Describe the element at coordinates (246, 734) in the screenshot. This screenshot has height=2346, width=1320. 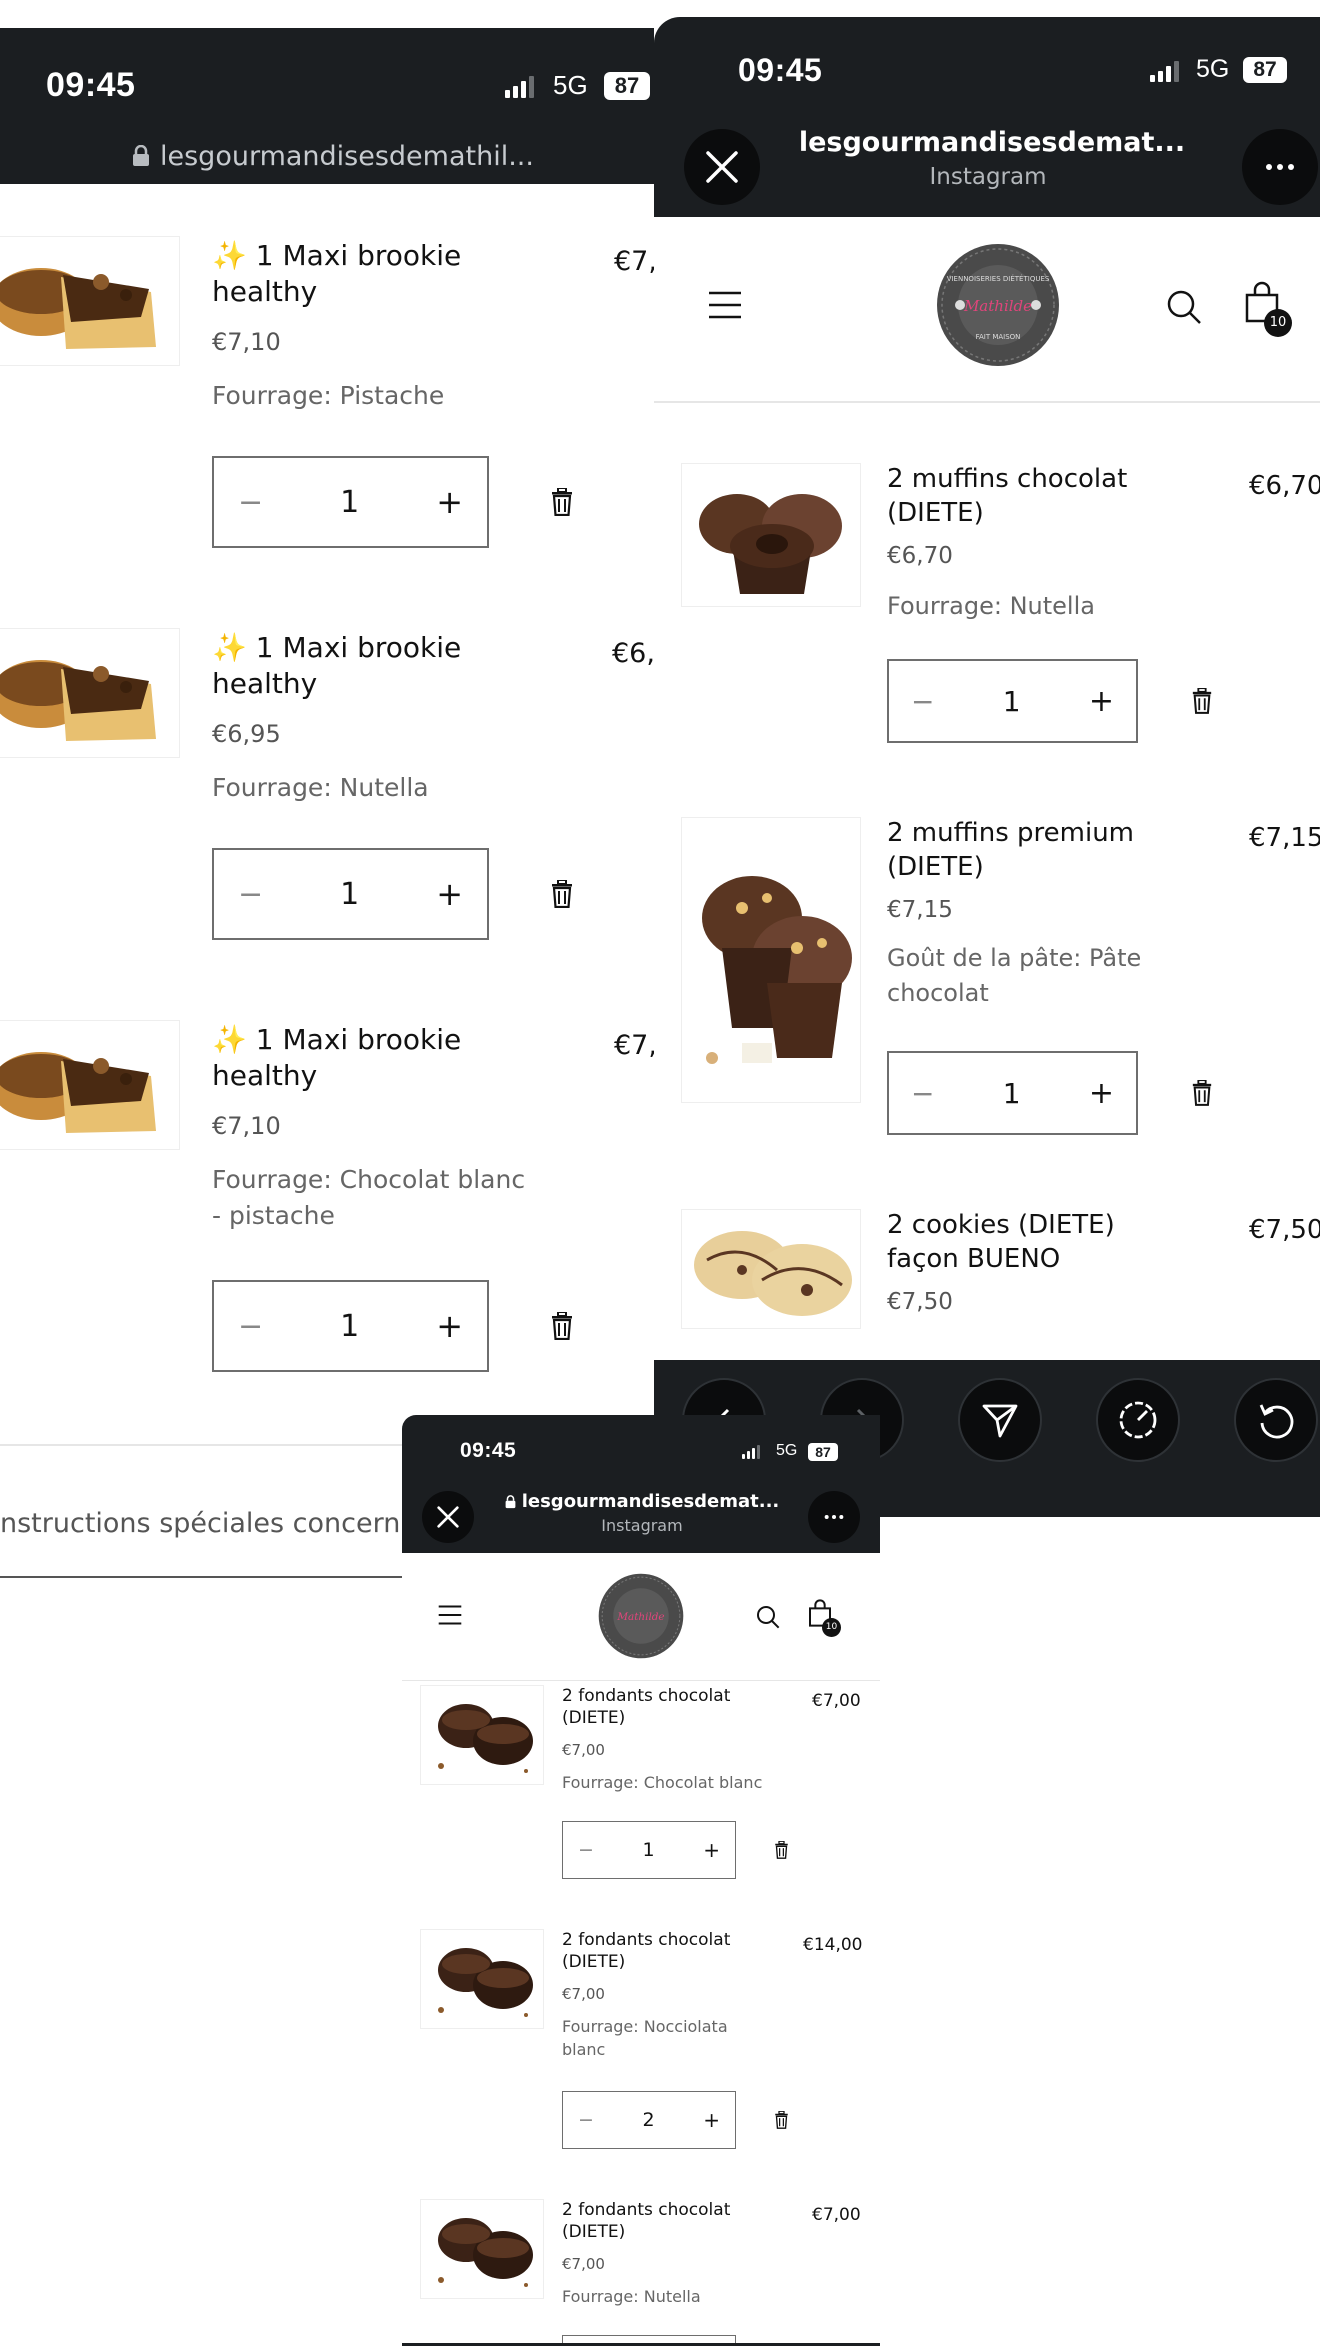
I see `unit-price: €6,95` at that location.